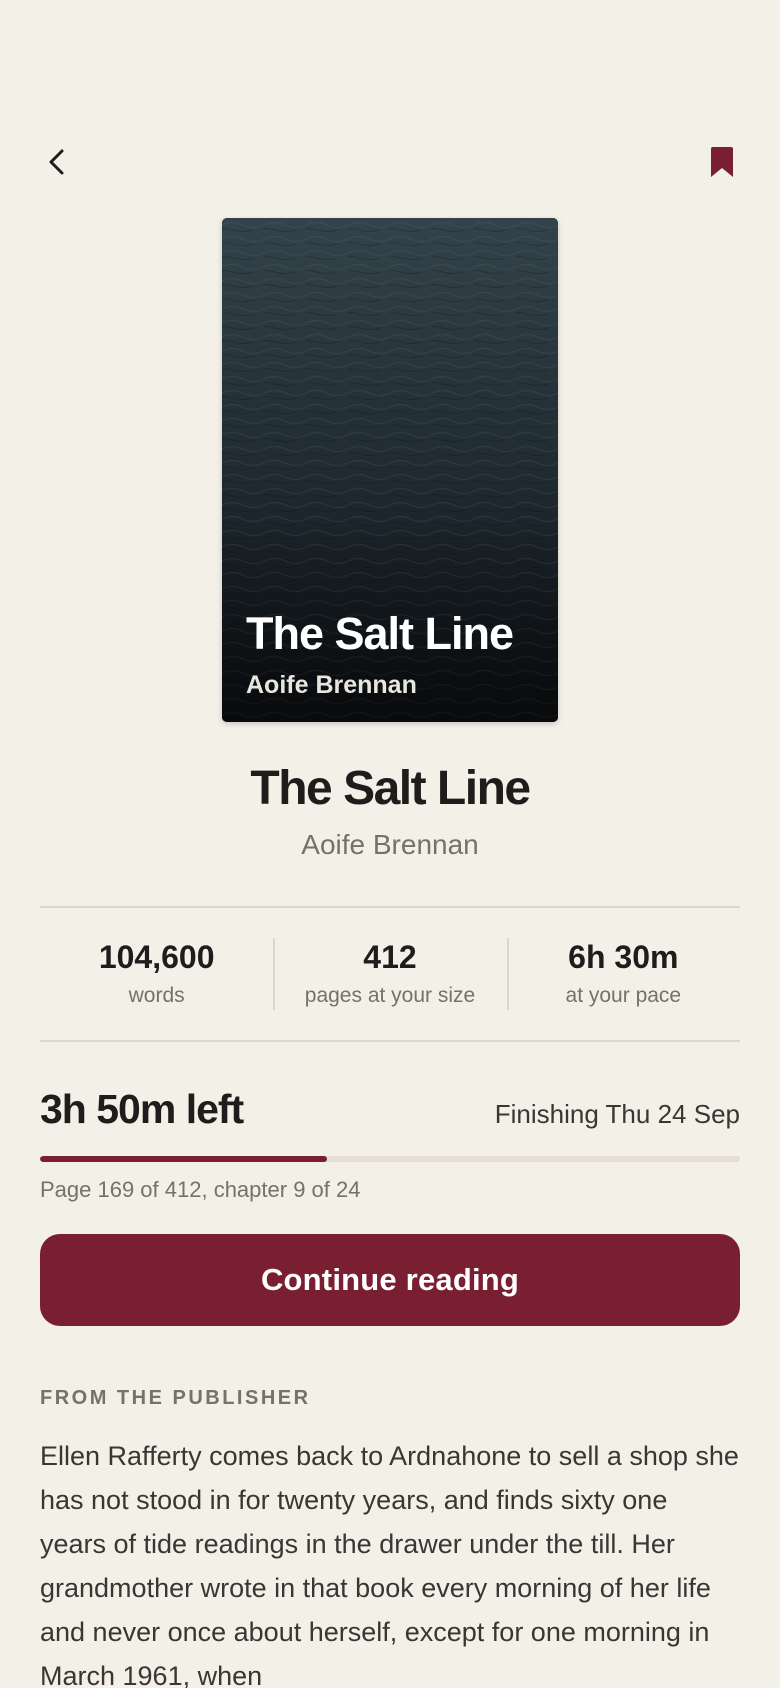 The image size is (780, 1688). What do you see at coordinates (390, 788) in the screenshot?
I see `book-title: The Salt Line` at bounding box center [390, 788].